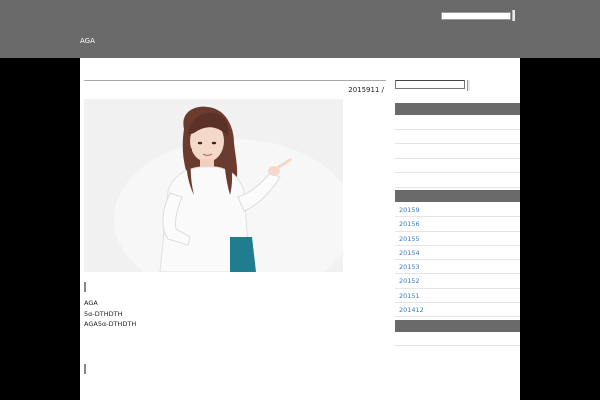 The height and width of the screenshot is (400, 600). What do you see at coordinates (457, 210) in the screenshot?
I see `archive-link: 20159` at bounding box center [457, 210].